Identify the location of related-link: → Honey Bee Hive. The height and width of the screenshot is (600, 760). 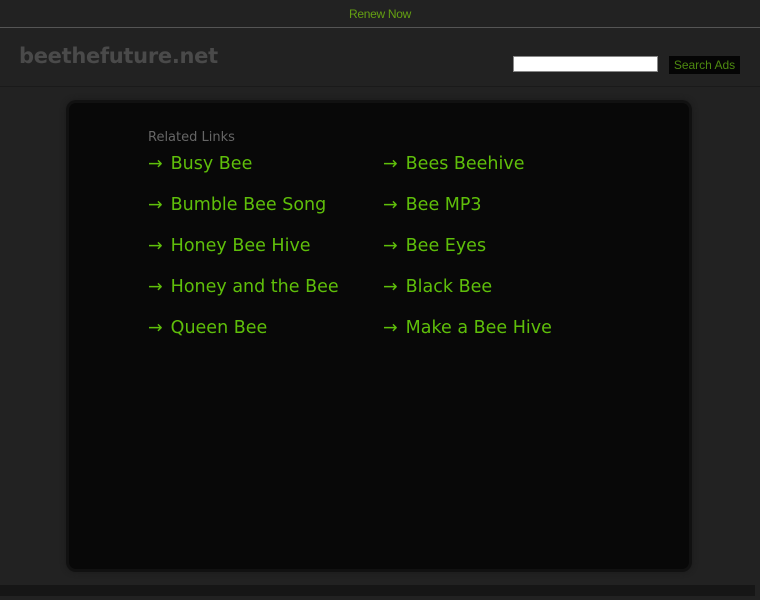
(265, 246).